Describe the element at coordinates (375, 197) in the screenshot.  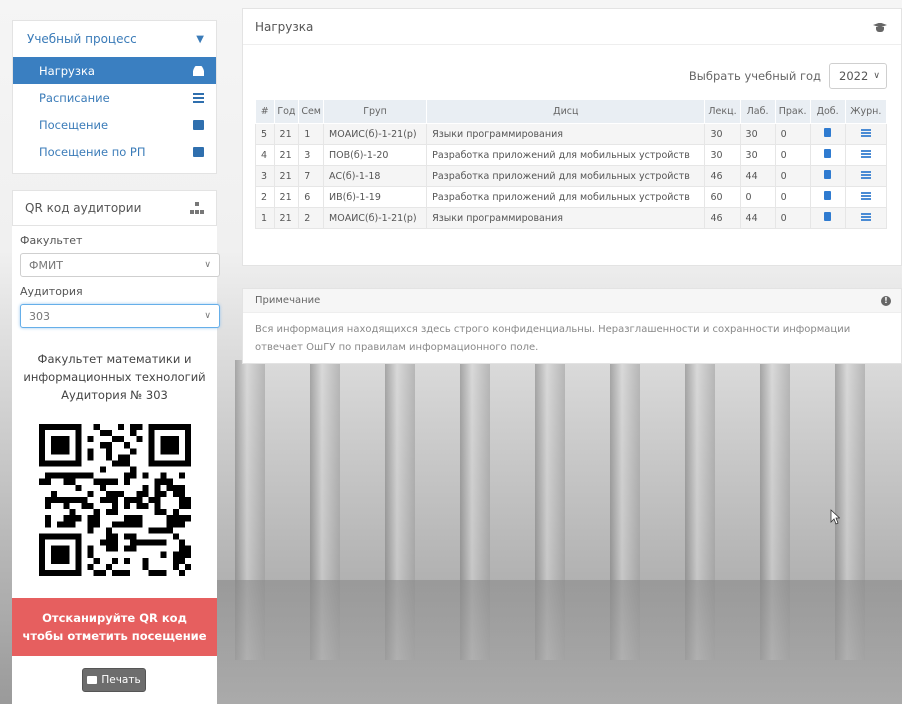
I see `cell-group: ИВ(б)-1-19` at that location.